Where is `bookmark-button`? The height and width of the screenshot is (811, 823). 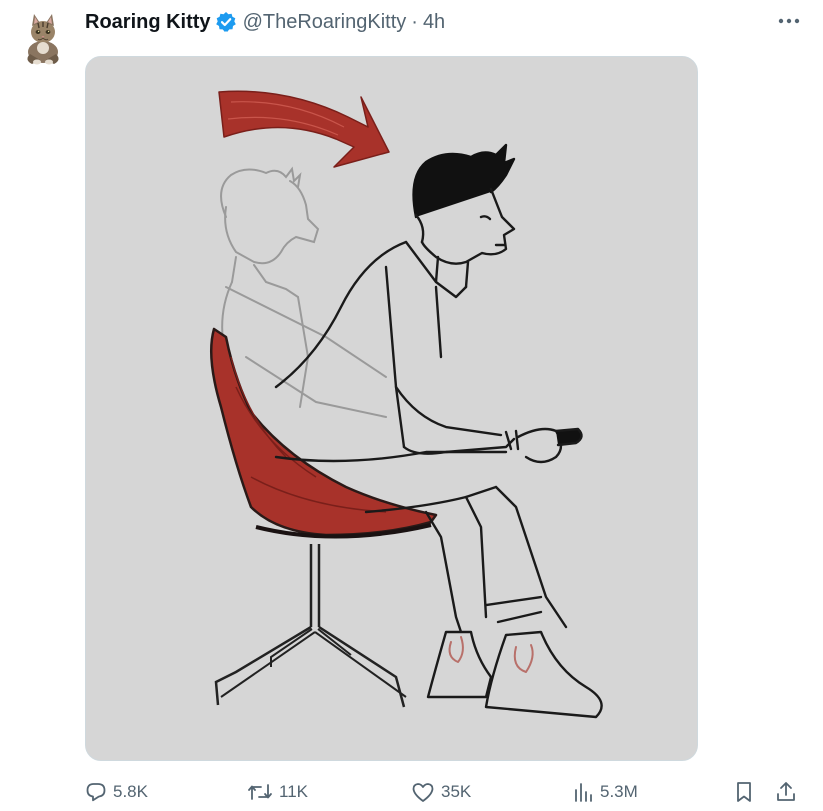
bookmark-button is located at coordinates (747, 792).